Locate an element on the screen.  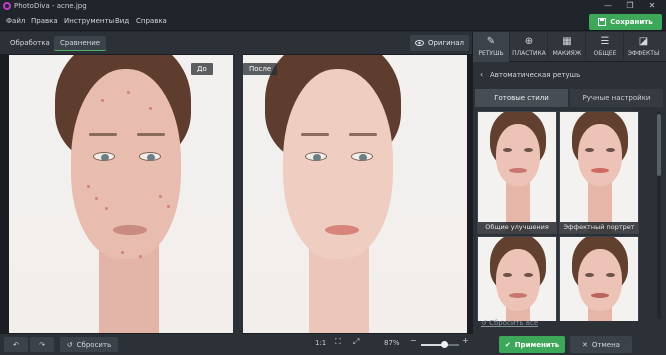
original-button-label: Оригинал is located at coordinates (446, 43).